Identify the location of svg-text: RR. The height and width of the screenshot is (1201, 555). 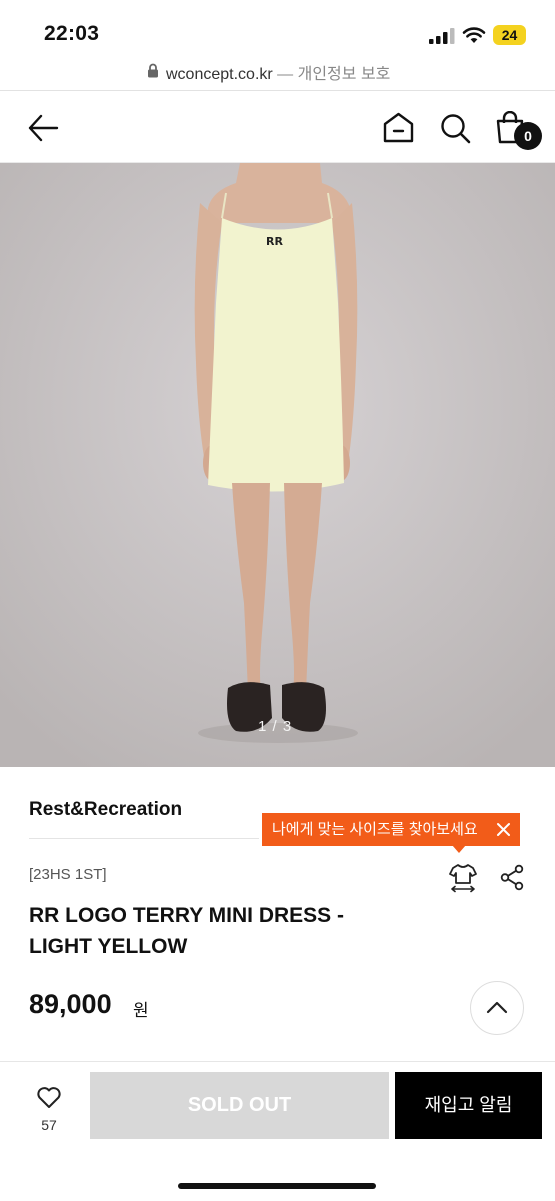
(274, 241).